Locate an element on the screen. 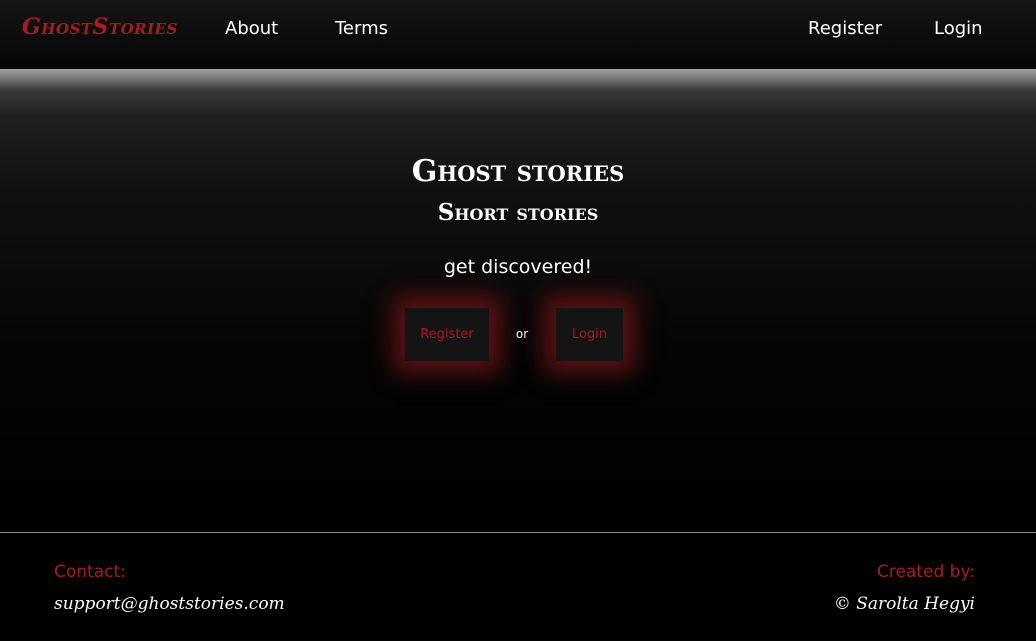  nav-link-register: Register is located at coordinates (845, 28).